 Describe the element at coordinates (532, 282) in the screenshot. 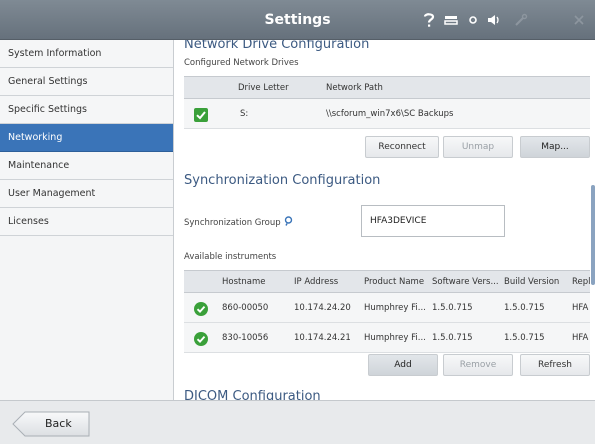

I see `column-header-build-version: Build Version` at that location.